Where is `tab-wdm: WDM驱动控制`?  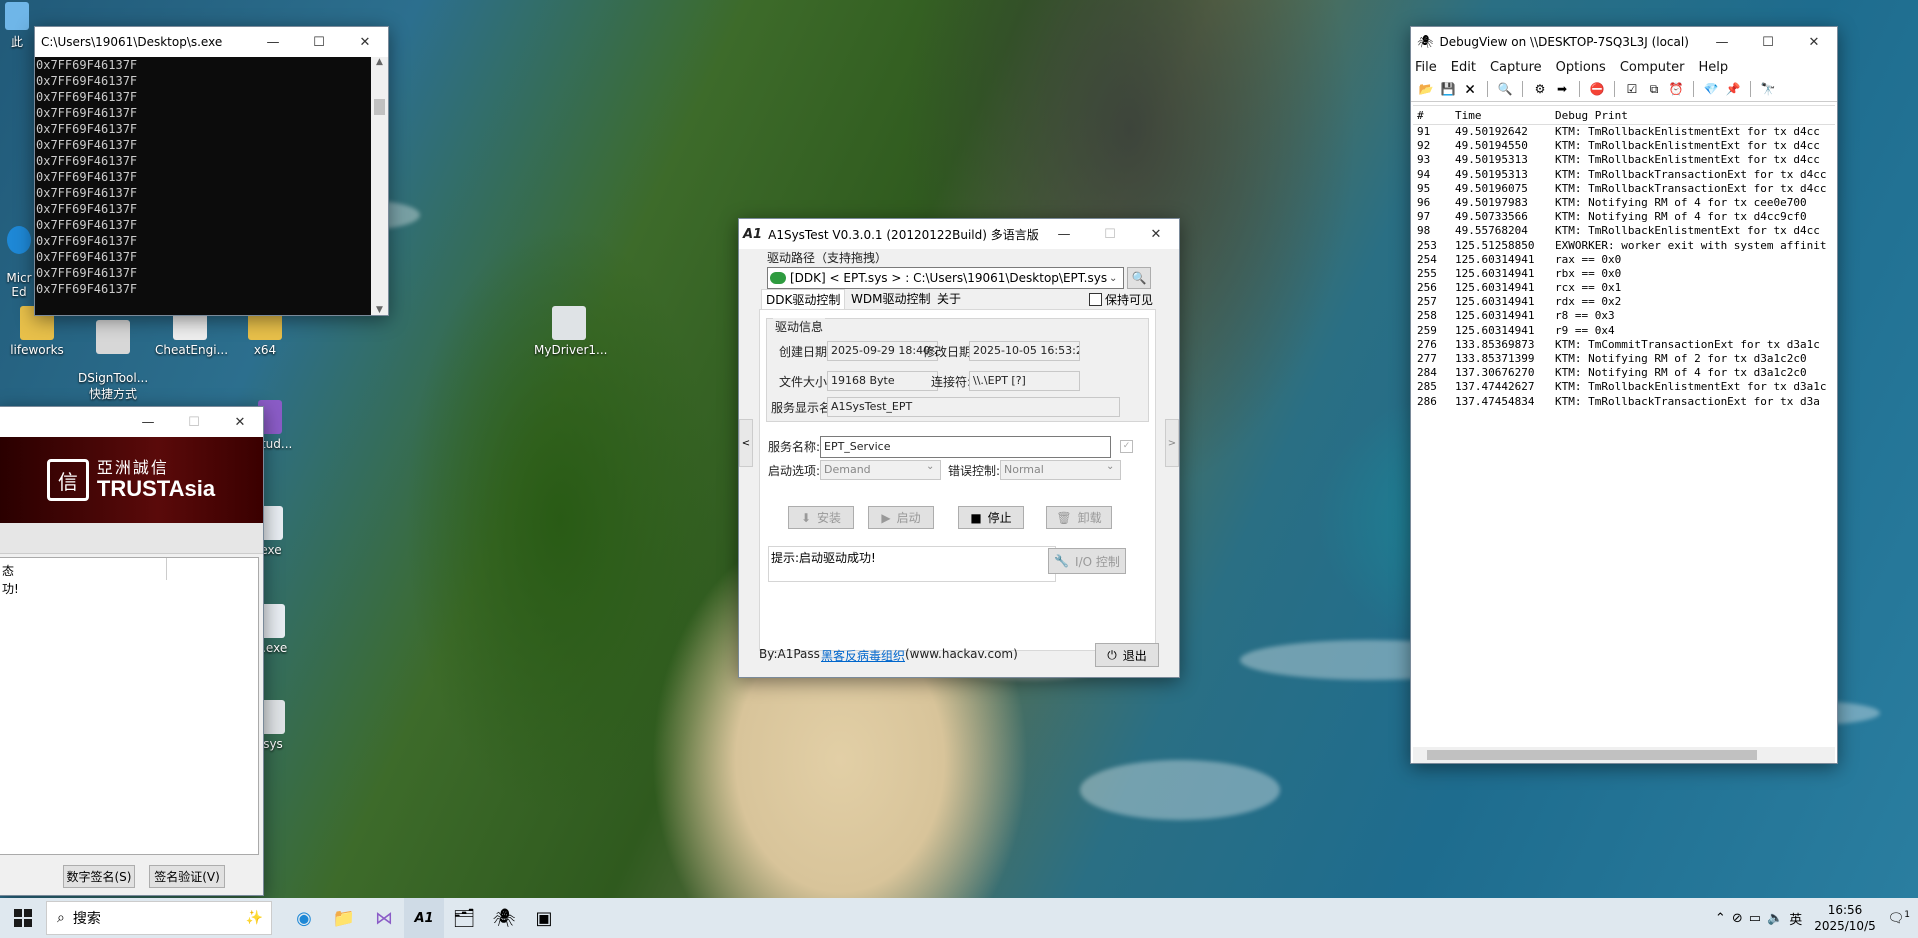
tab-wdm: WDM驱动控制 is located at coordinates (890, 299).